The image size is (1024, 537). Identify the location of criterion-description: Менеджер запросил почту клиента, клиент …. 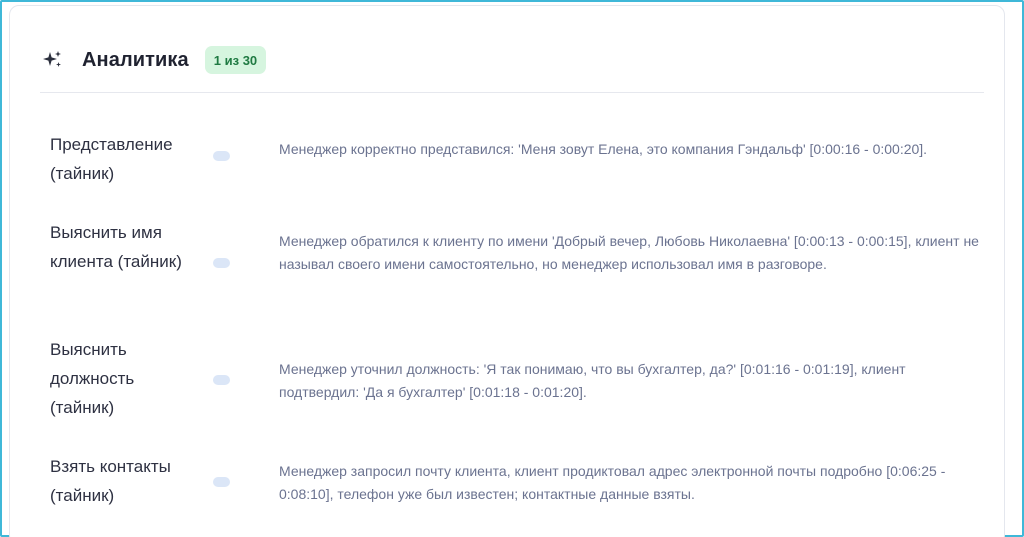
(612, 482).